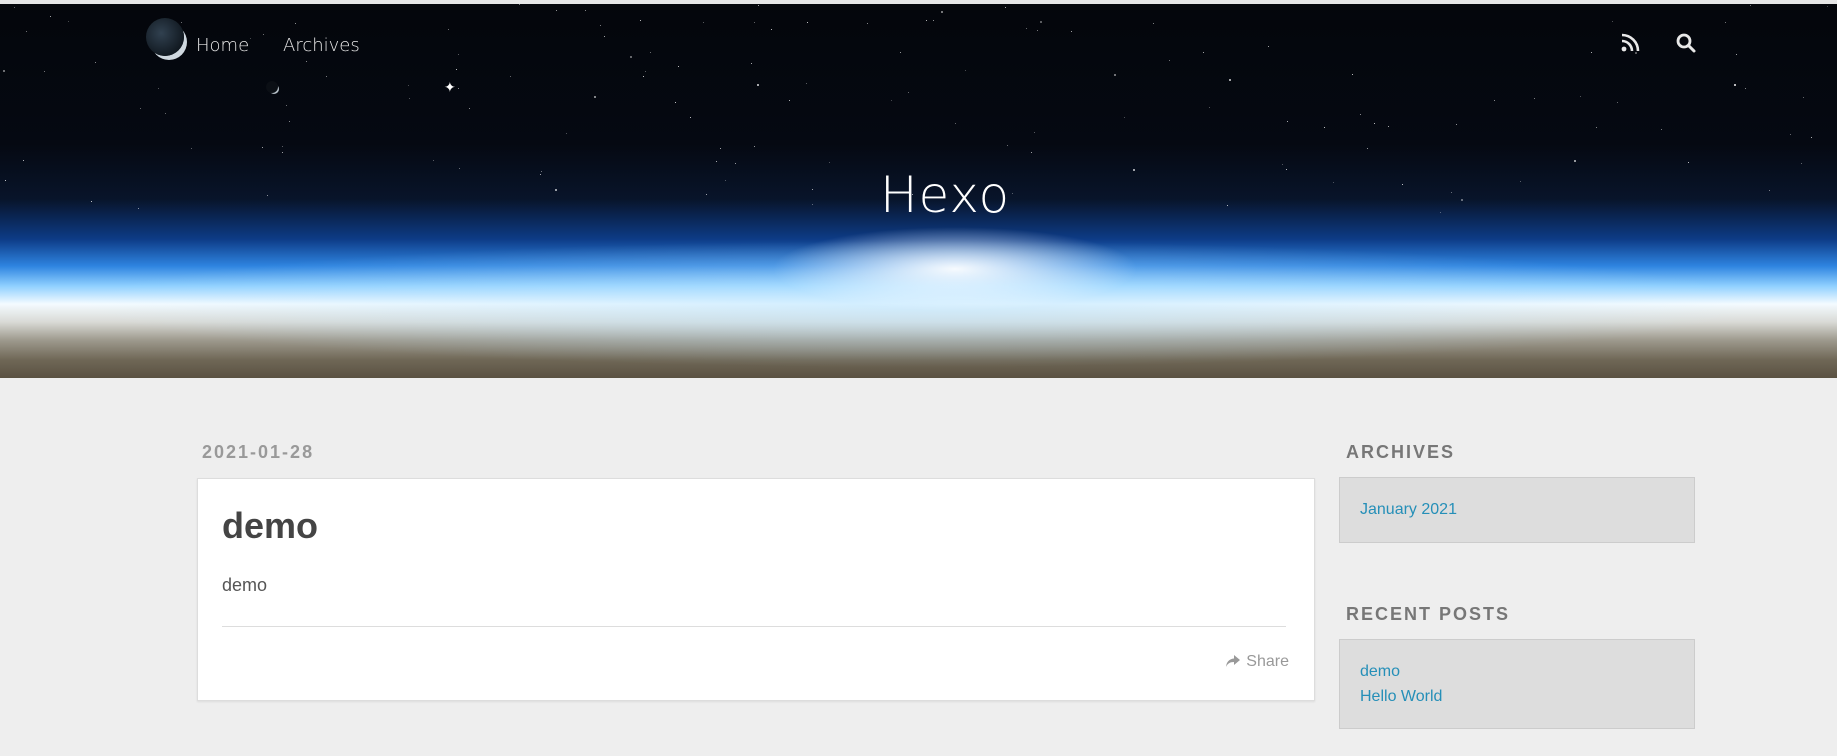 This screenshot has height=756, width=1837. I want to click on share-button: Share, so click(1257, 662).